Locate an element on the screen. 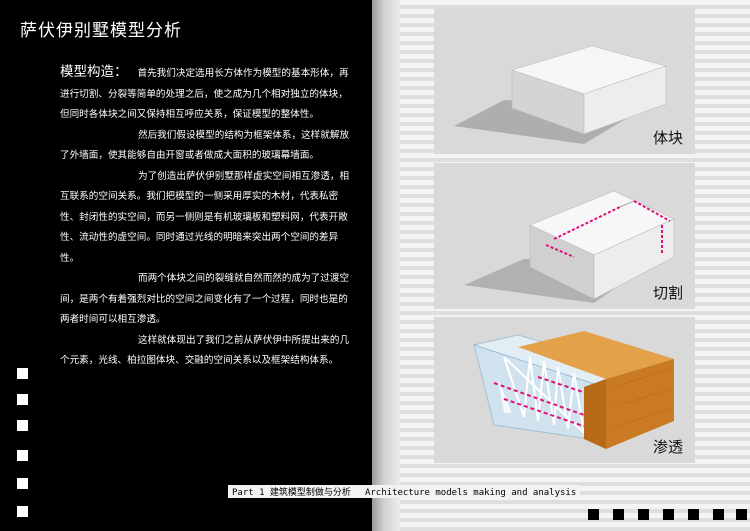 This screenshot has width=750, height=531. panel-penetration: 渗透 is located at coordinates (564, 390).